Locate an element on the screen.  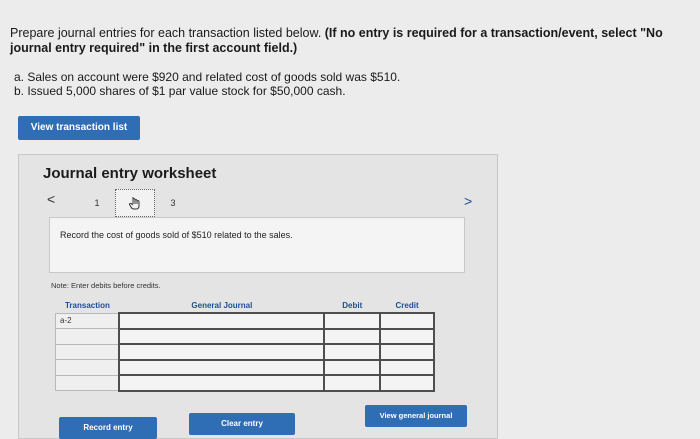
column-header-general-journal: General Journal is located at coordinates (222, 306).